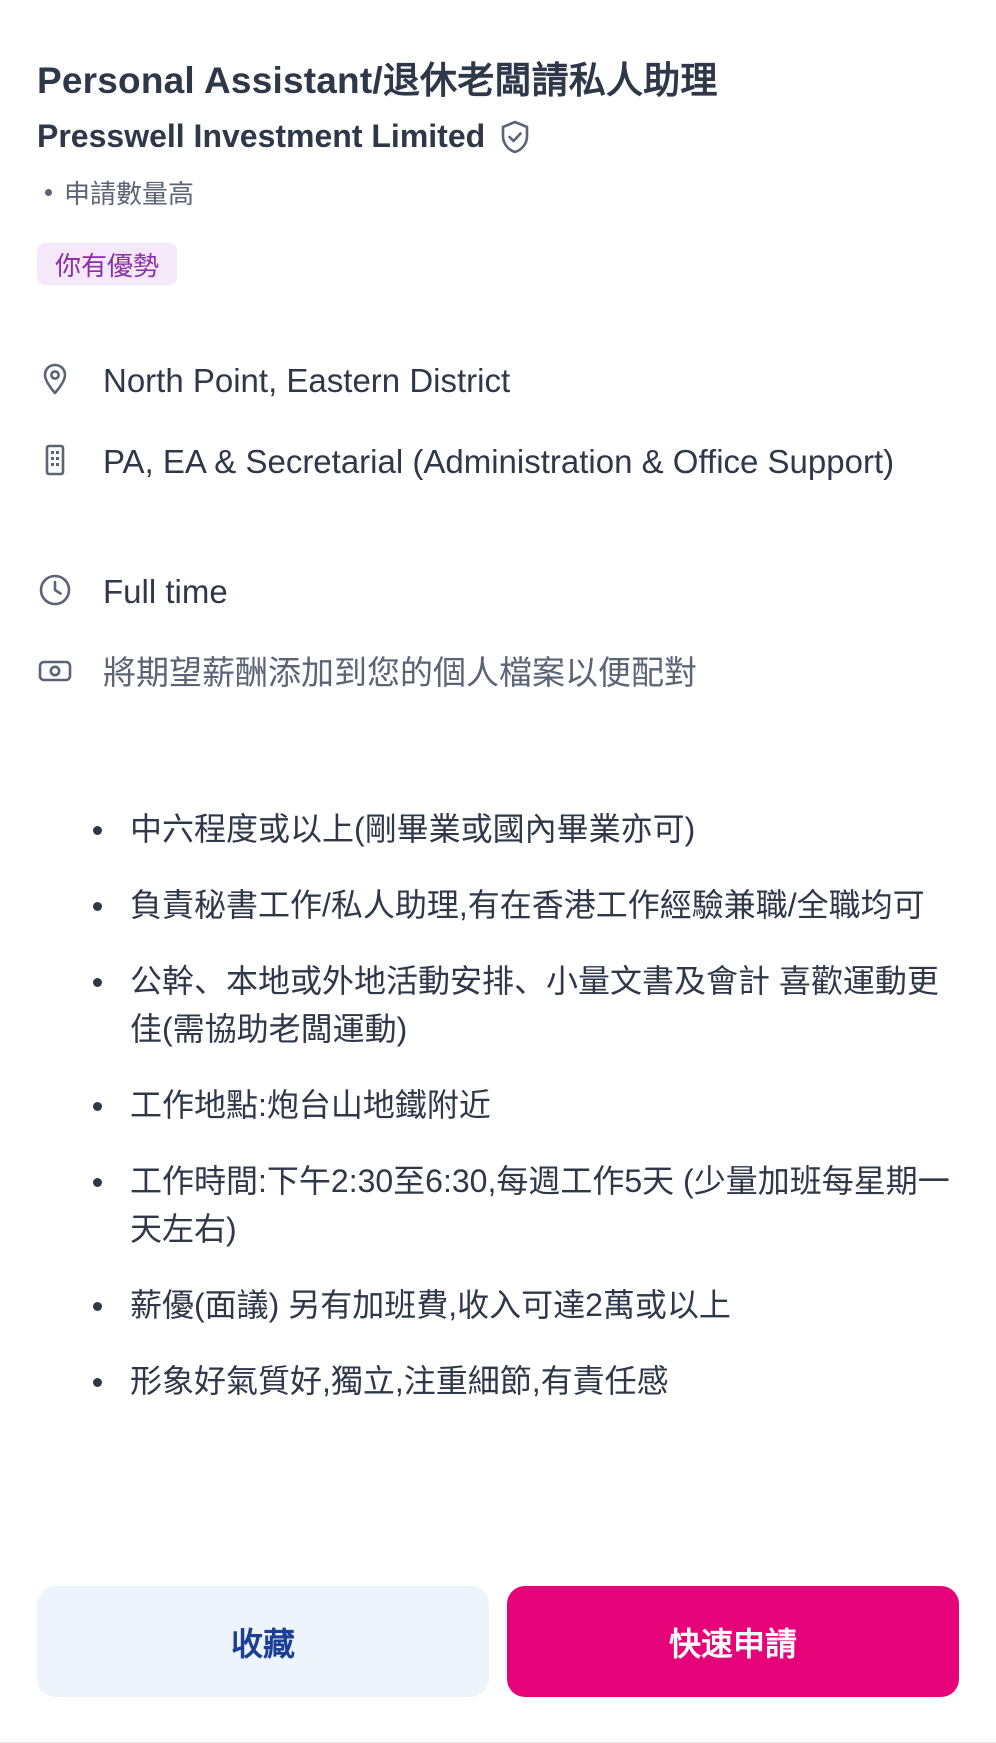  What do you see at coordinates (534, 1005) in the screenshot?
I see `list-item-text: 公幹、本地或外地活動安排、小量文書及會計 喜歡運動更佳(需協助老闆運動)` at bounding box center [534, 1005].